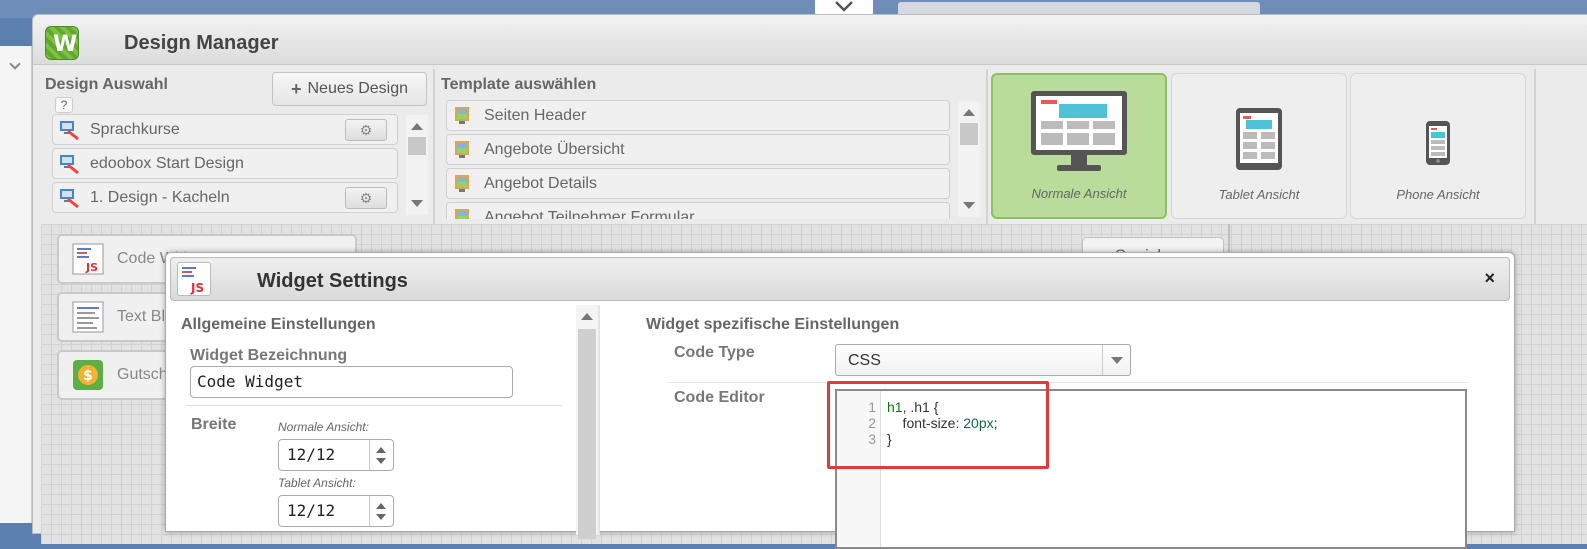  Describe the element at coordinates (540, 183) in the screenshot. I see `template-item-label: Angebot Details` at that location.